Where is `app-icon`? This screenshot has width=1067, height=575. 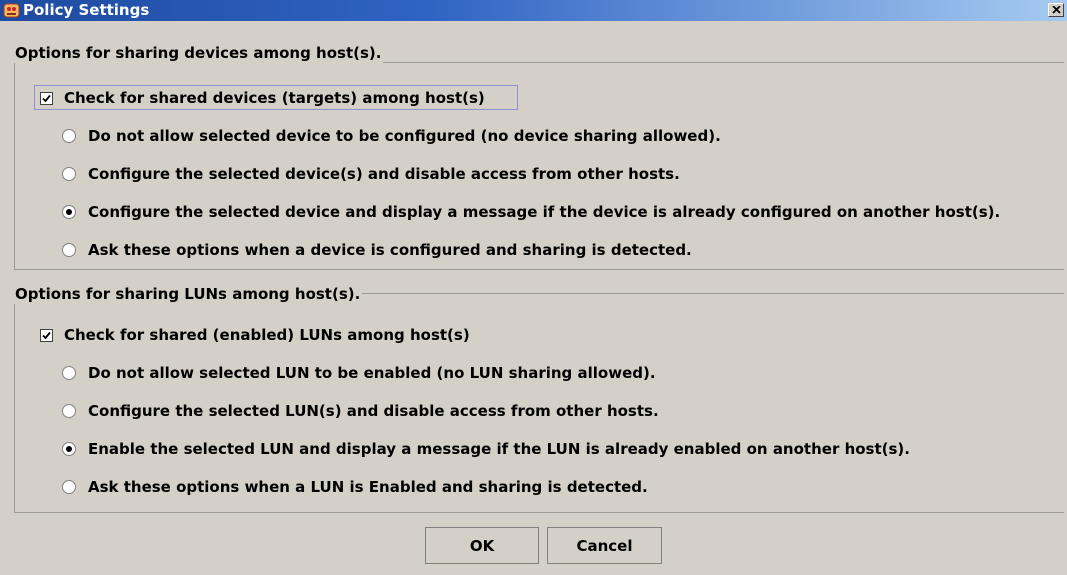
app-icon is located at coordinates (11, 10).